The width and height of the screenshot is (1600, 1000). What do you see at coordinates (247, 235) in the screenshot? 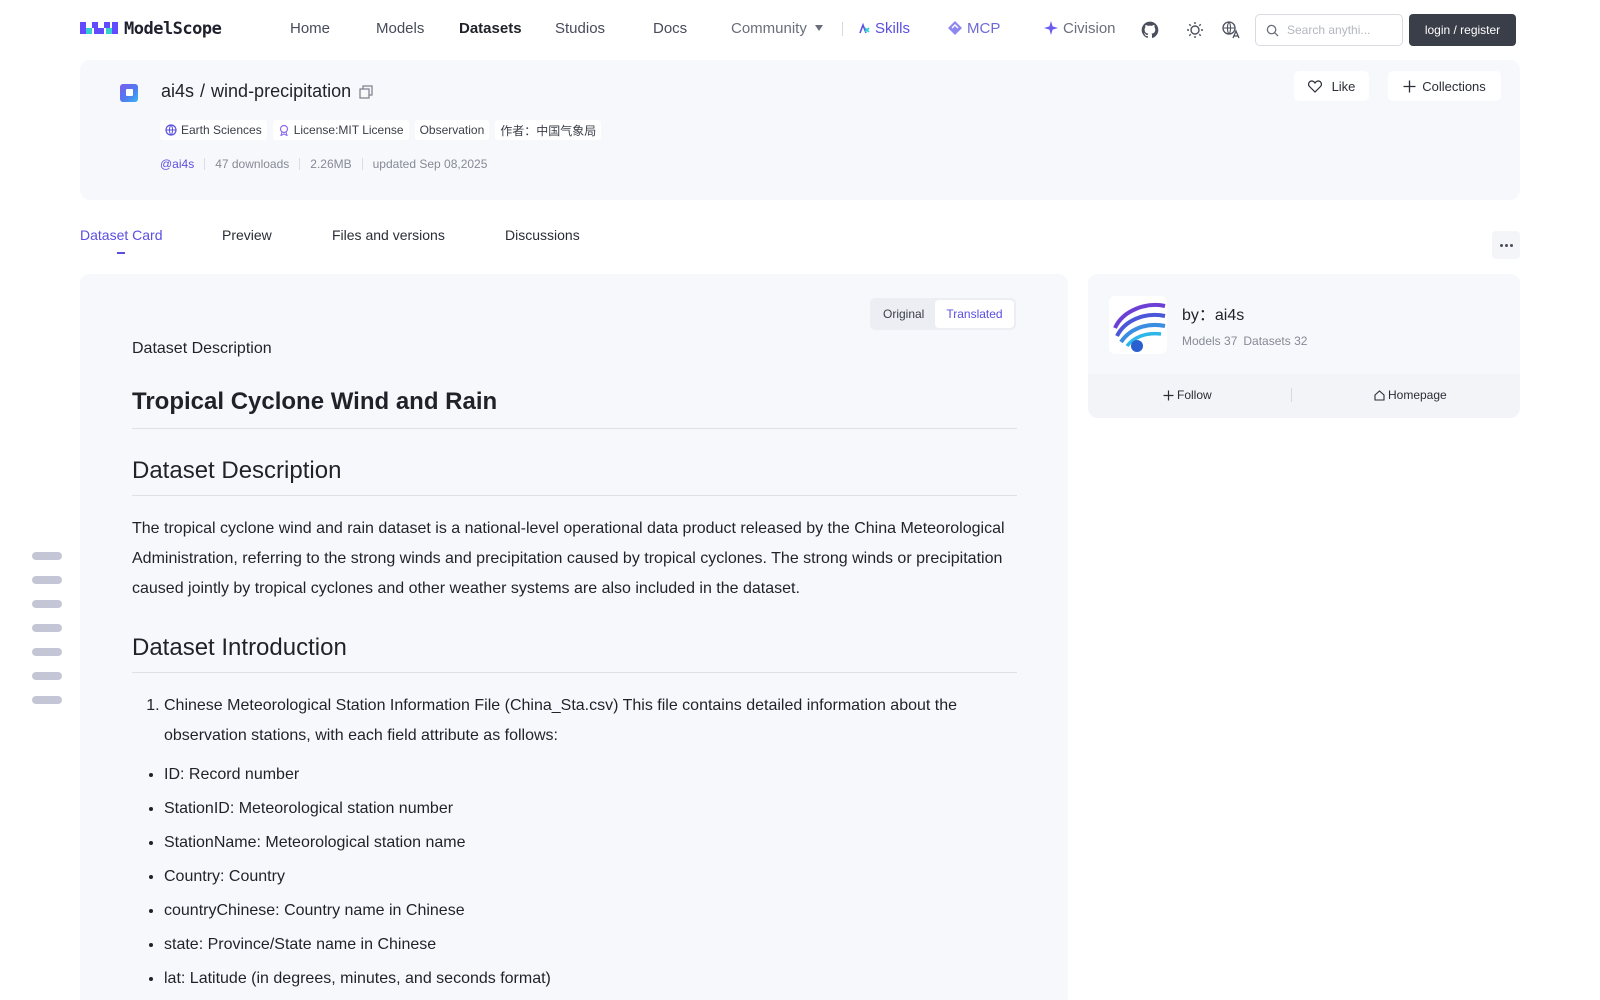
I see `tab-preview: Preview` at bounding box center [247, 235].